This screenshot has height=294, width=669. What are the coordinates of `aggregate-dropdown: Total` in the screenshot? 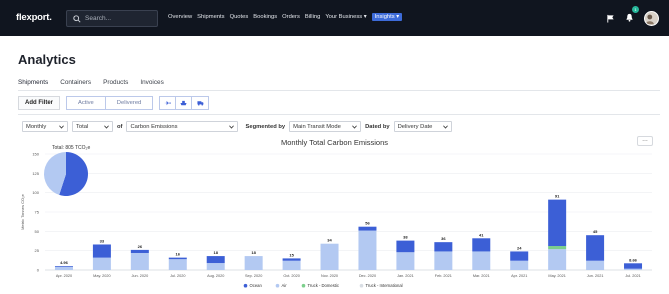 It's located at (92, 126).